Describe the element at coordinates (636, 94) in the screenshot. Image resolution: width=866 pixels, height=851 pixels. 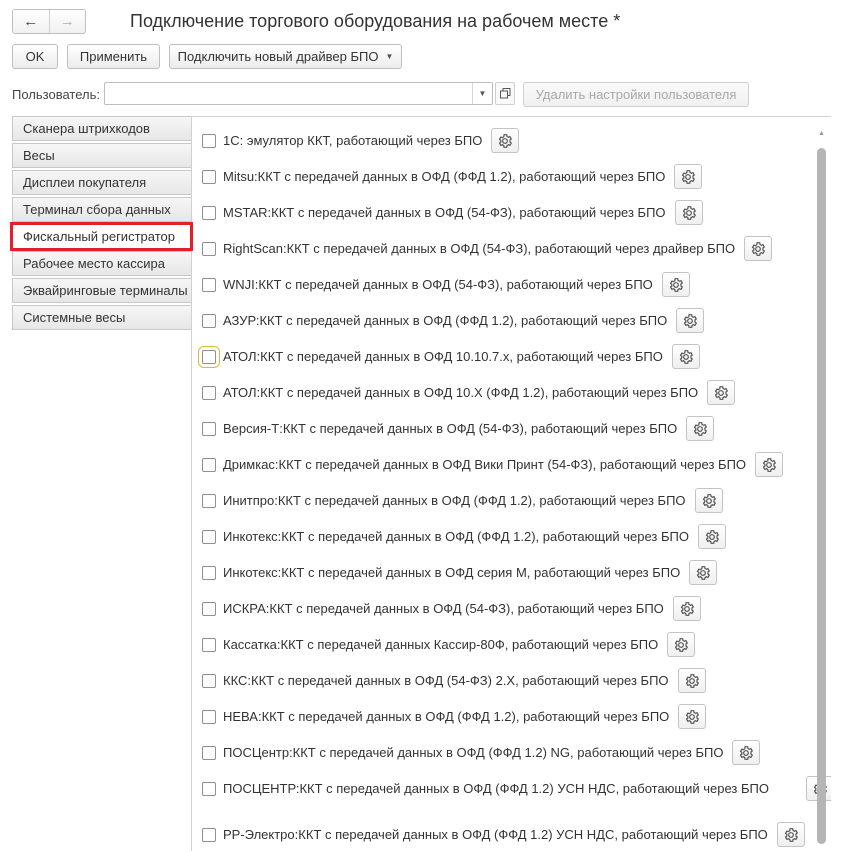
I see `delete-user-settings-button: Удалить настройки пользователя` at that location.